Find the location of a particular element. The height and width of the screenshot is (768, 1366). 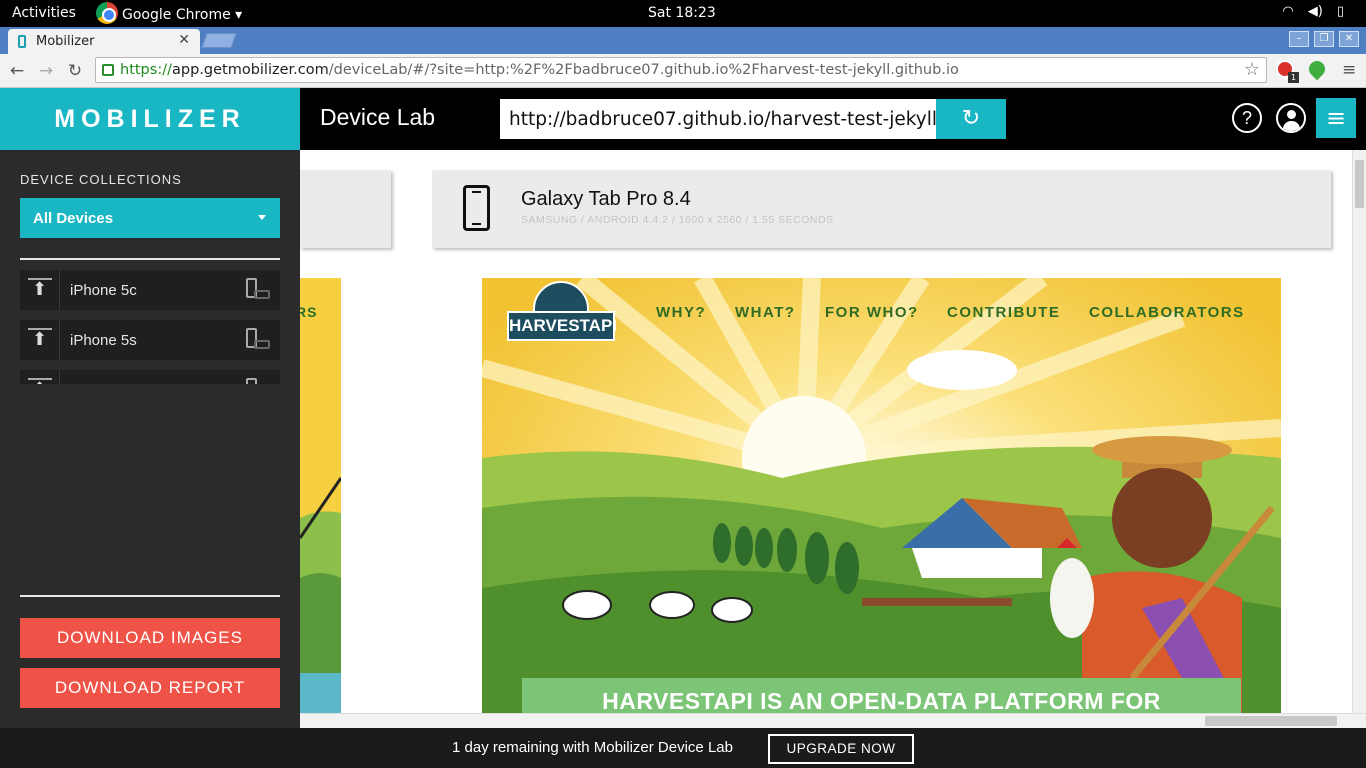

preview-nav-for-who: FOR WHO? is located at coordinates (872, 312).